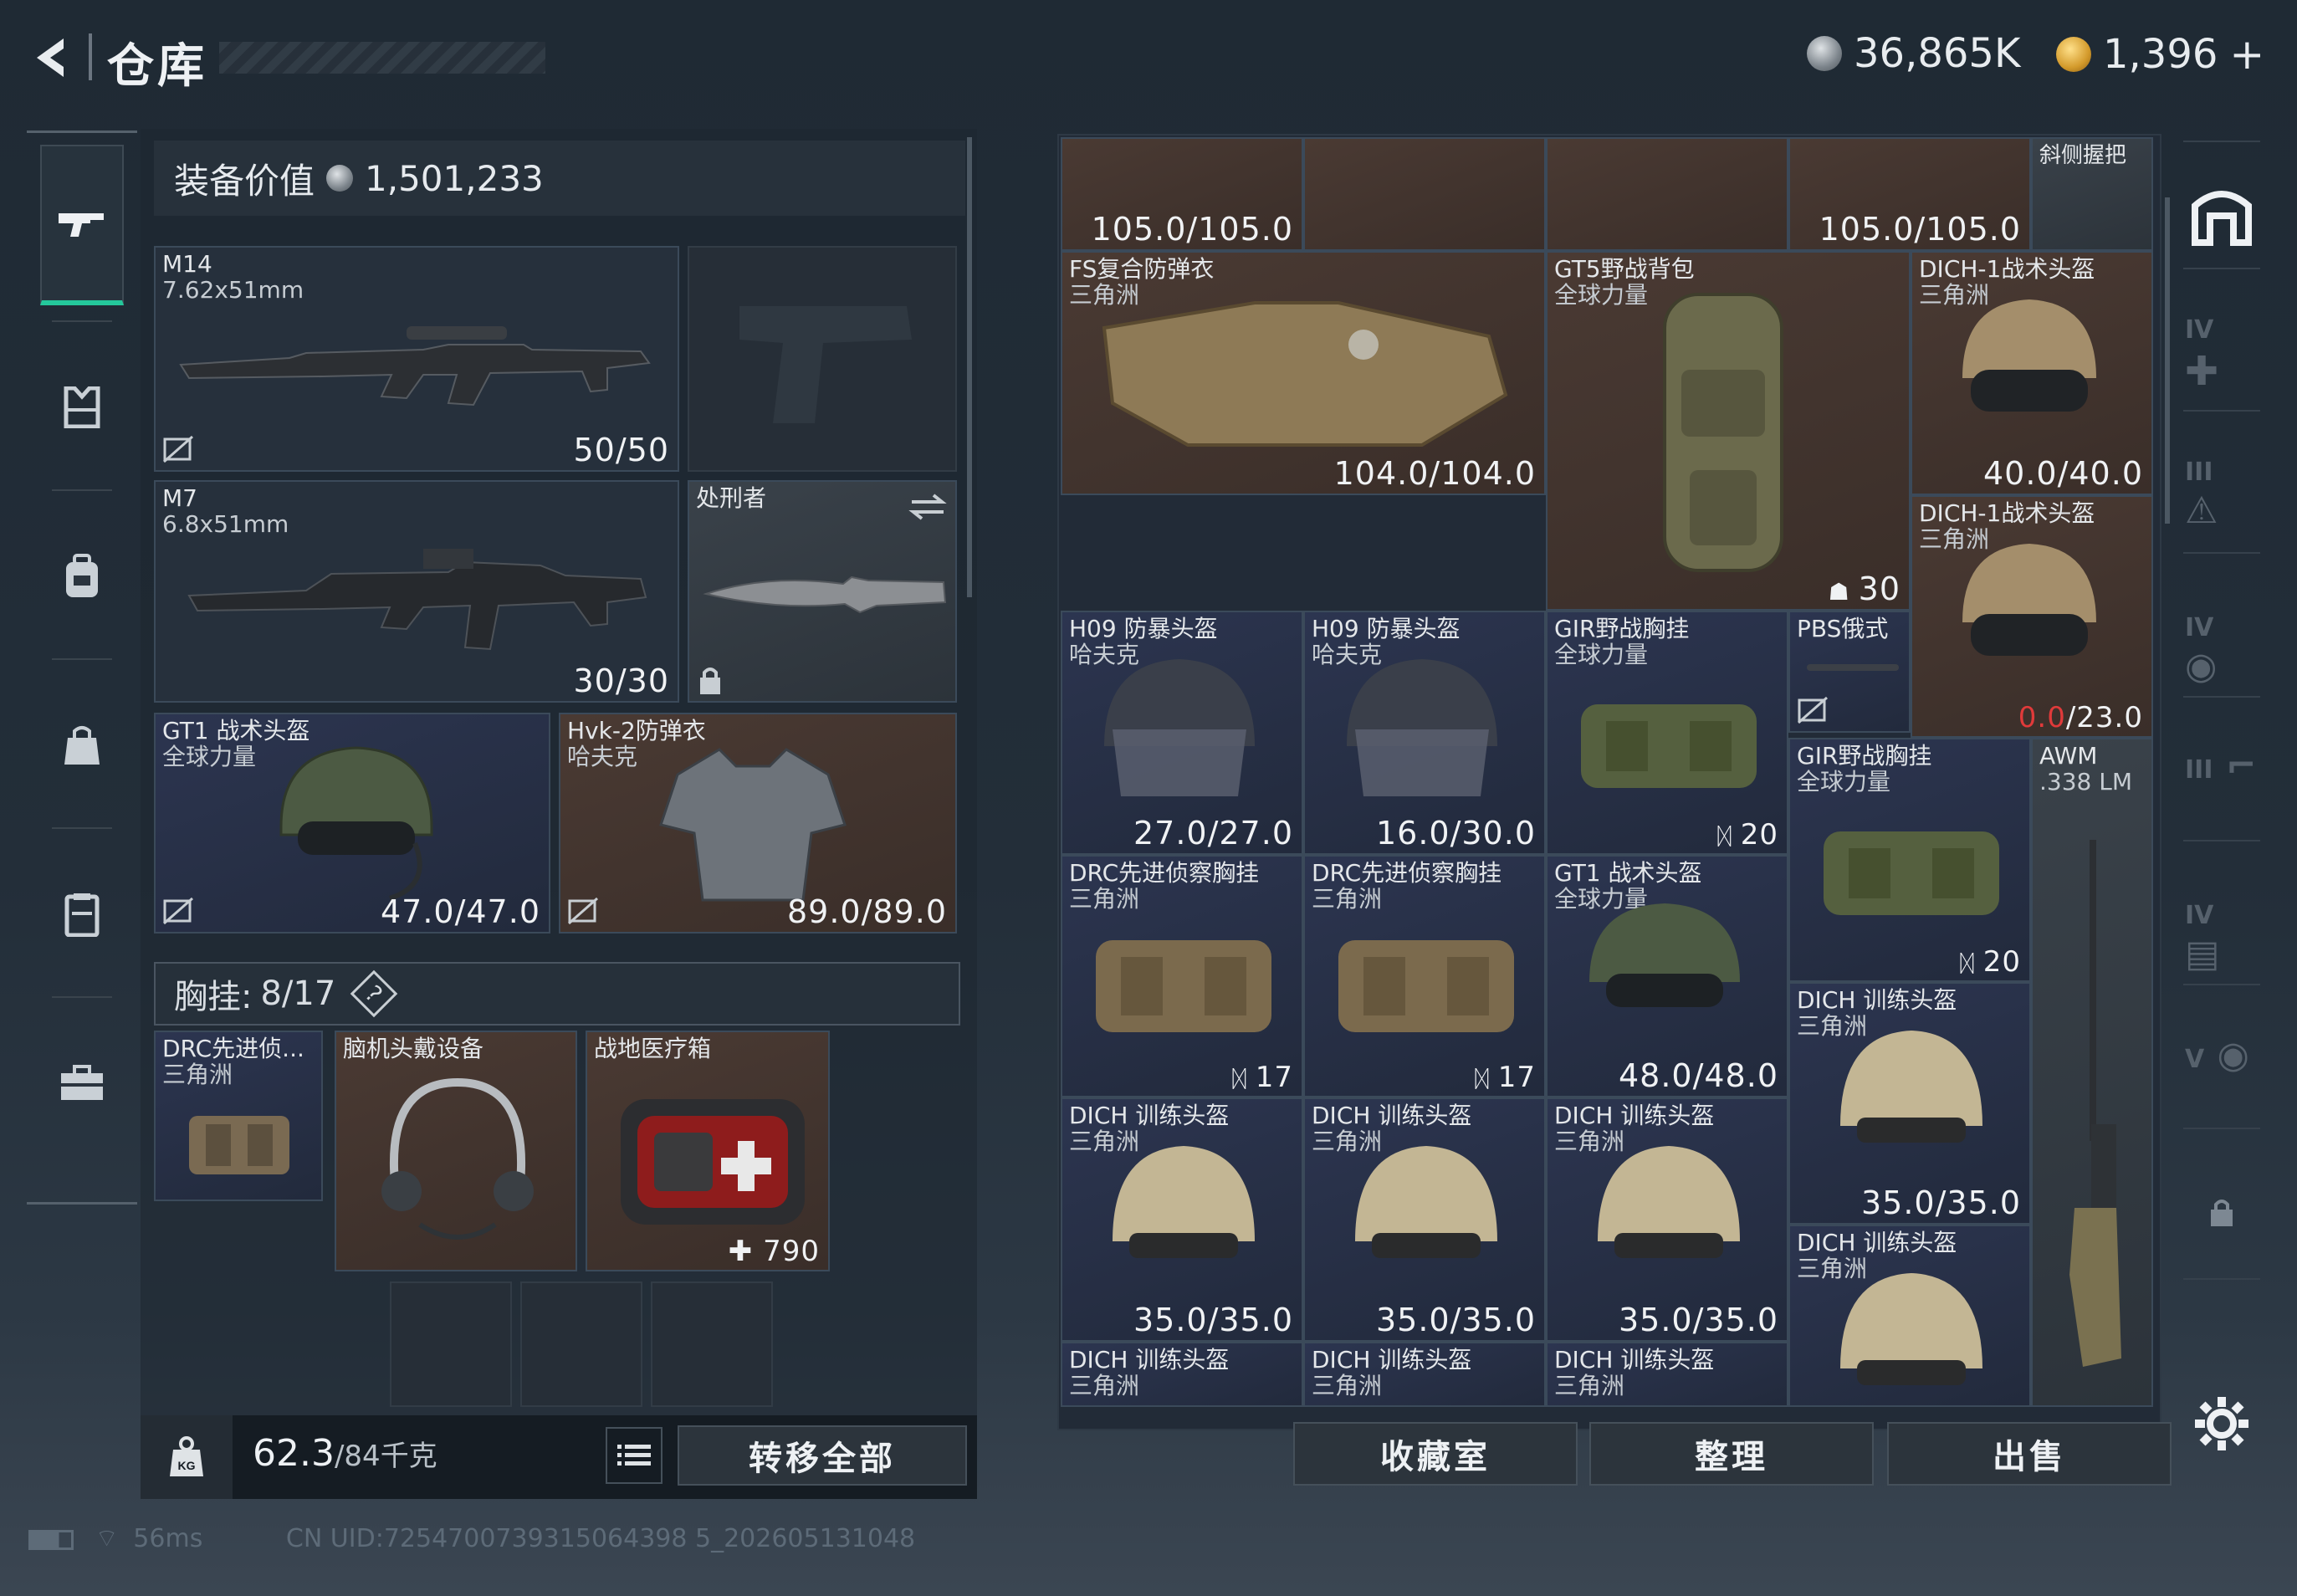 This screenshot has height=1596, width=2297. I want to click on sell-button: 出售, so click(2029, 1454).